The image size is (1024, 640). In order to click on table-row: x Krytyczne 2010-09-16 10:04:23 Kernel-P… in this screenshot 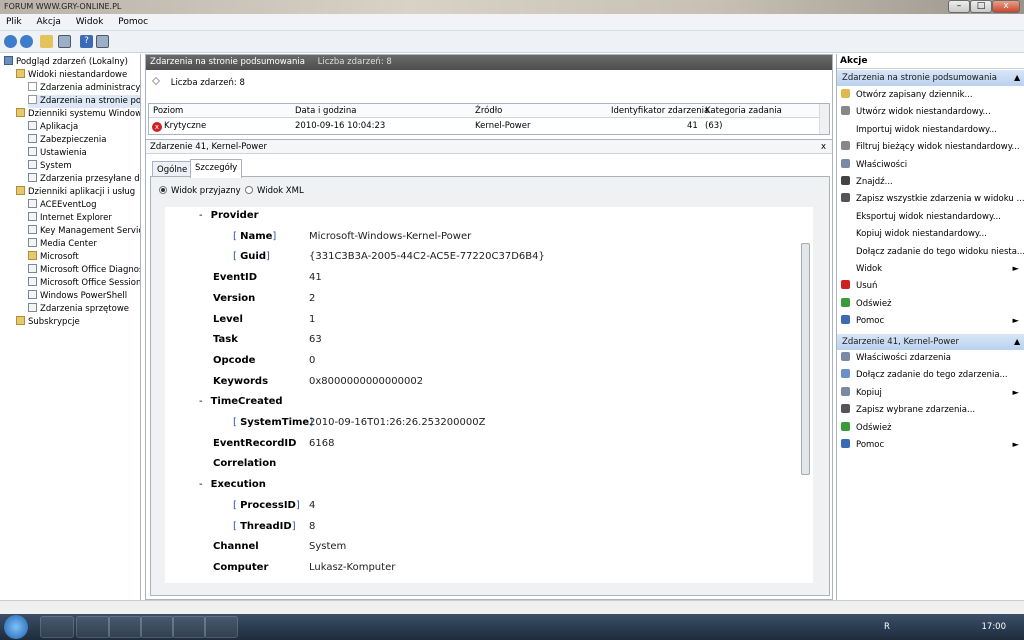, I will do `click(484, 126)`.